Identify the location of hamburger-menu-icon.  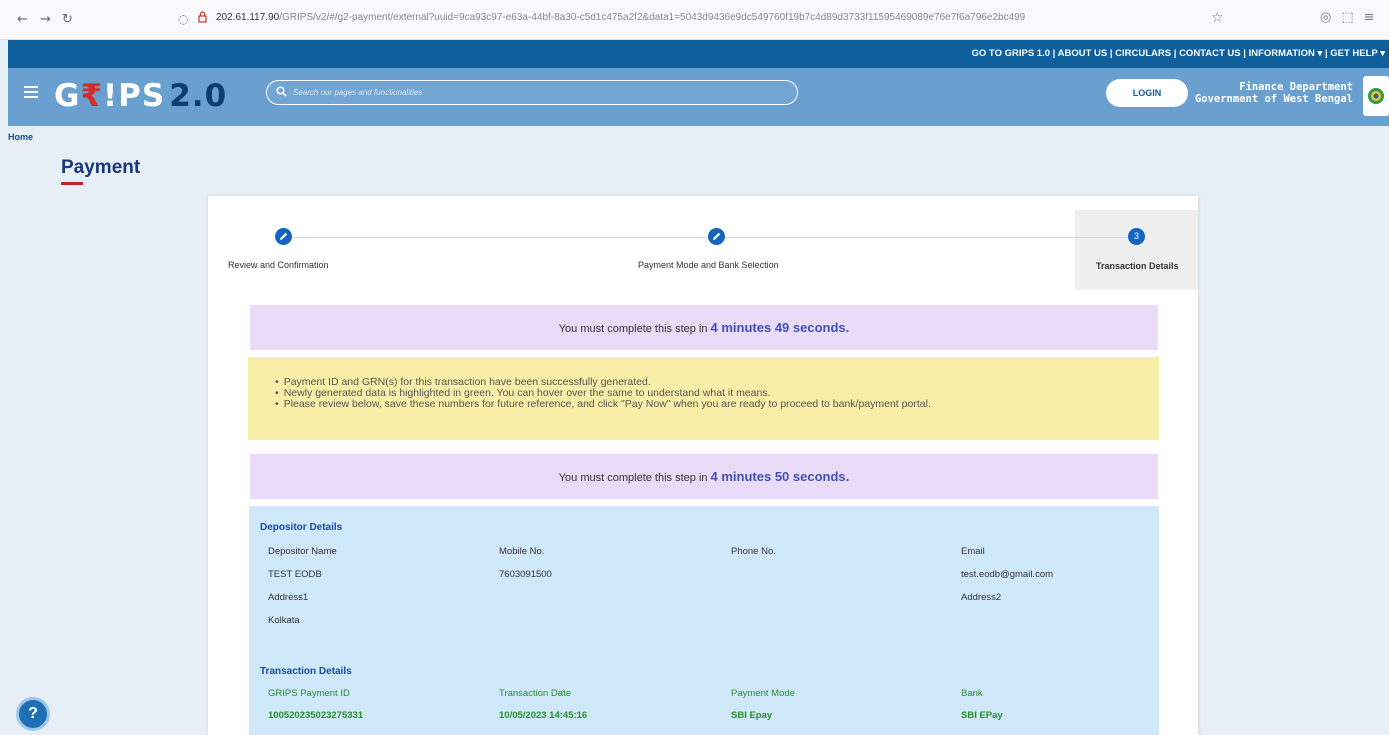
(31, 92).